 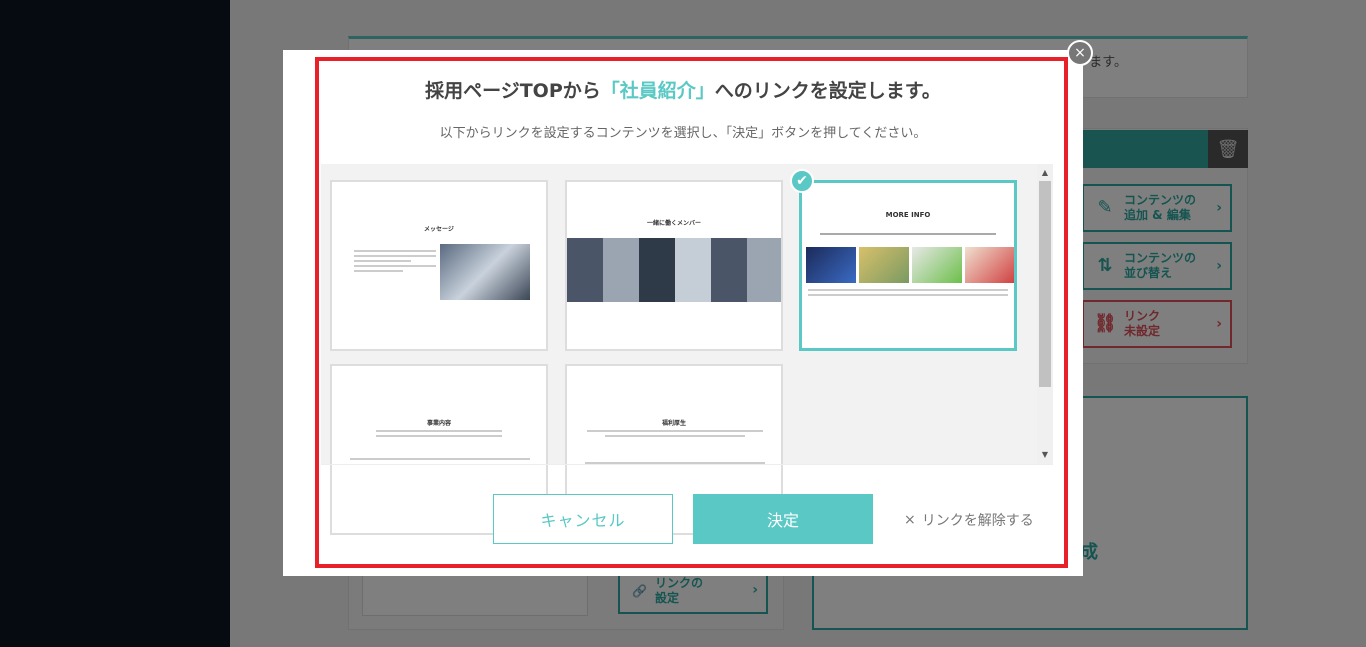 I want to click on scroll-up-arrow-icon: ▲, so click(x=1045, y=172).